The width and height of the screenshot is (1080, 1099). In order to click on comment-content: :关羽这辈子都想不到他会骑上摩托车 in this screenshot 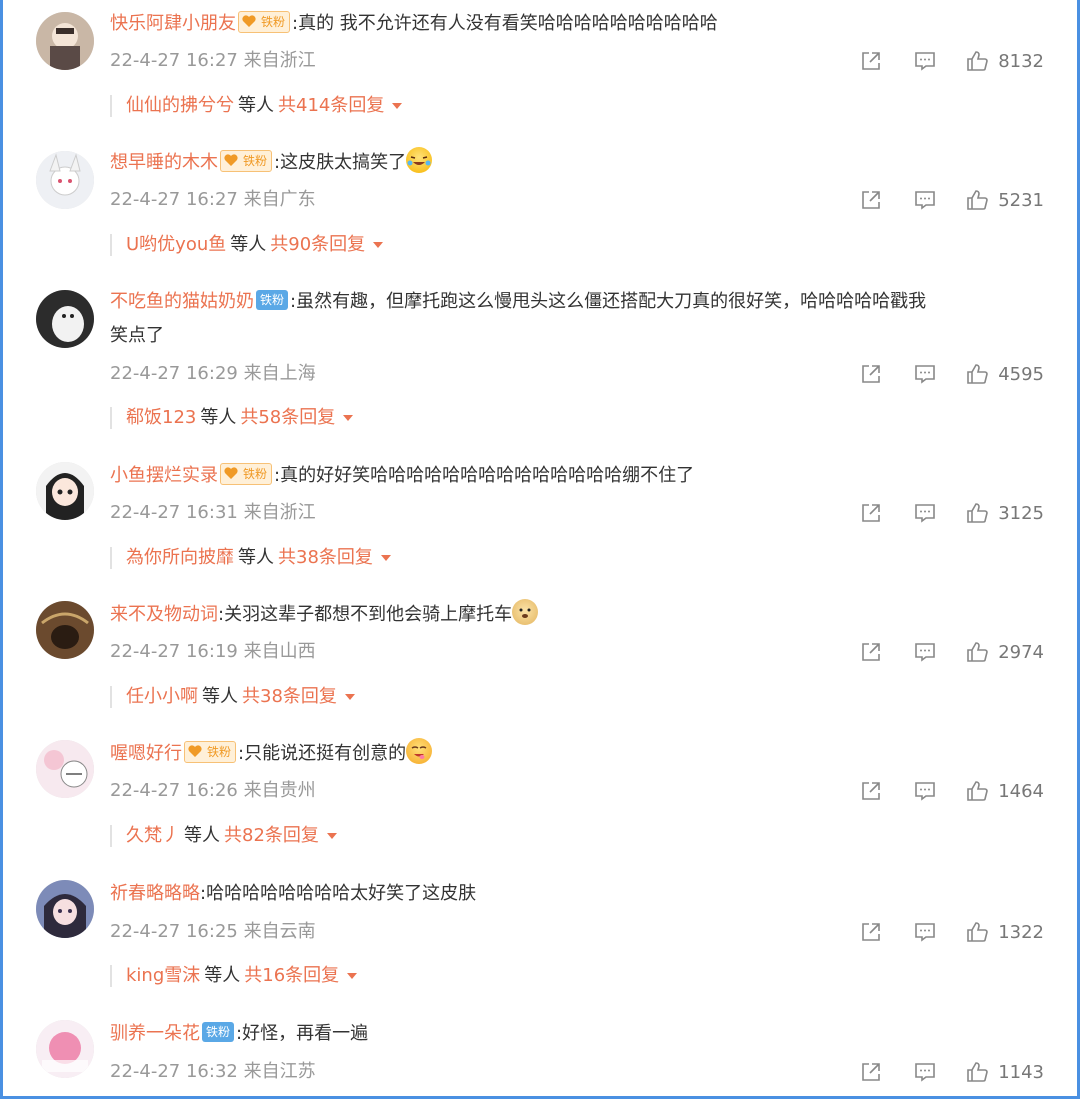, I will do `click(365, 614)`.